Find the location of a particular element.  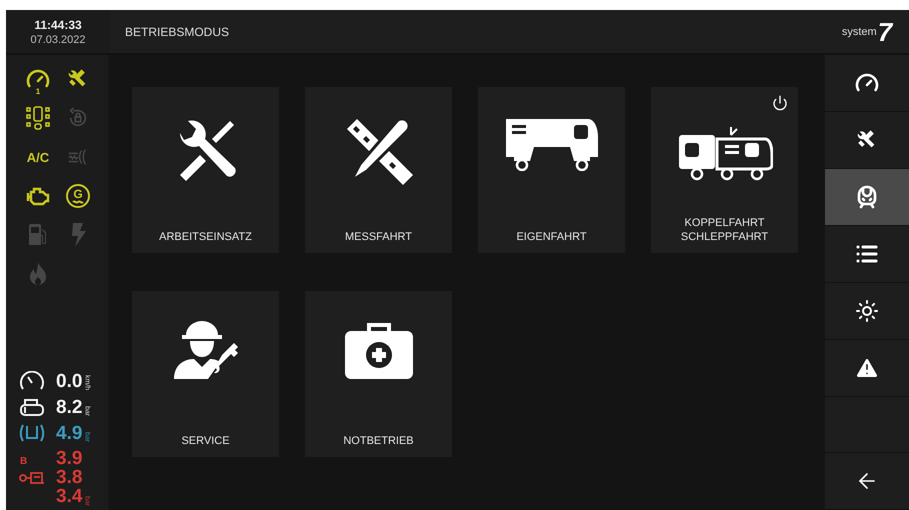

tile-label: SERVICE is located at coordinates (205, 441).